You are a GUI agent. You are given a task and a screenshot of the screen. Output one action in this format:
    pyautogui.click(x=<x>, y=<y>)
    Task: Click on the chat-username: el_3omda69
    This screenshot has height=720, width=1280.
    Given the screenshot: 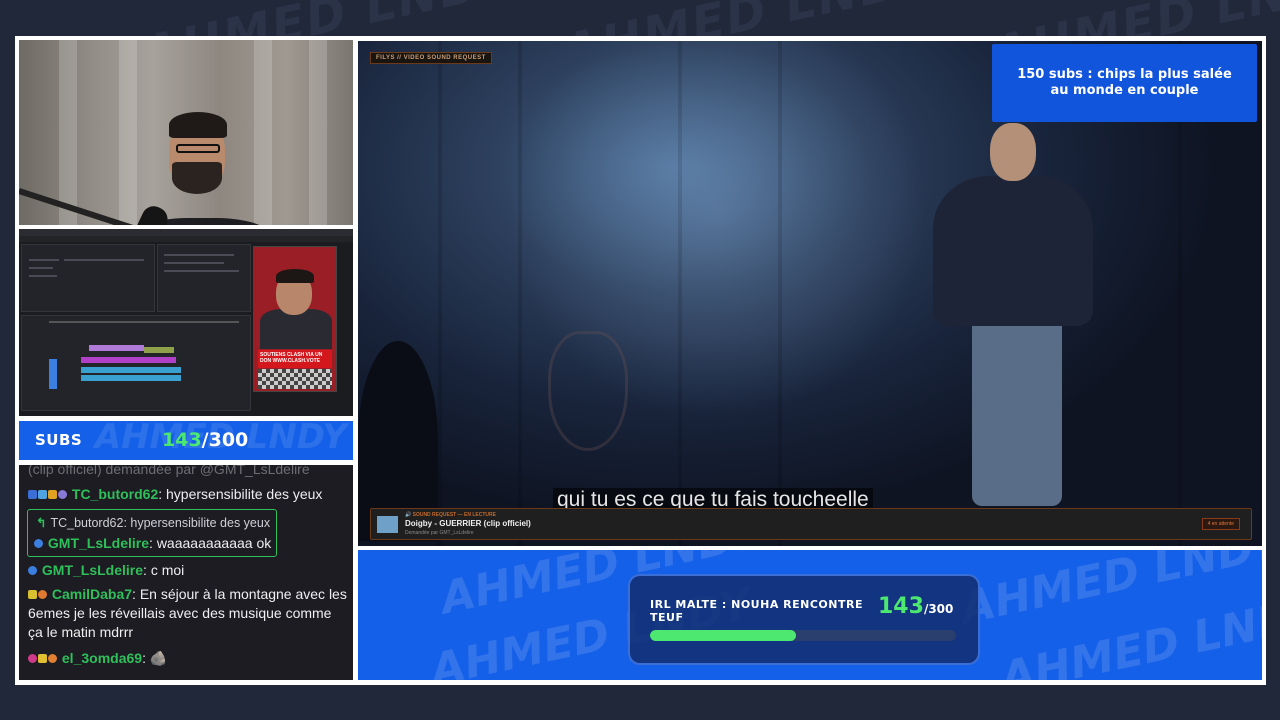 What is the action you would take?
    pyautogui.click(x=102, y=658)
    